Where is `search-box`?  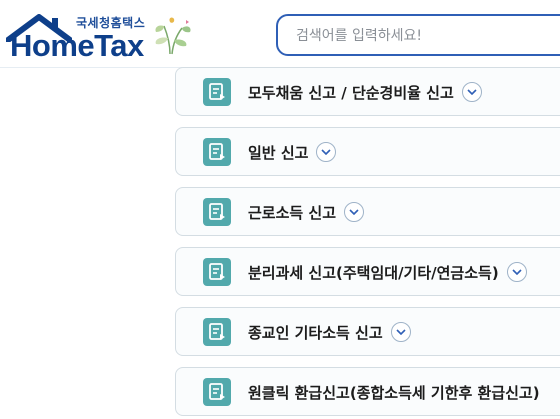
search-box is located at coordinates (418, 35).